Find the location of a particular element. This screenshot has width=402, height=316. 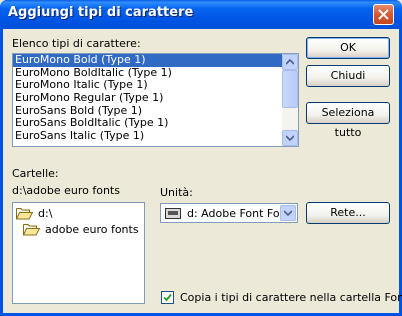

drive-select: d: Adobe Font Folio is located at coordinates (229, 213).